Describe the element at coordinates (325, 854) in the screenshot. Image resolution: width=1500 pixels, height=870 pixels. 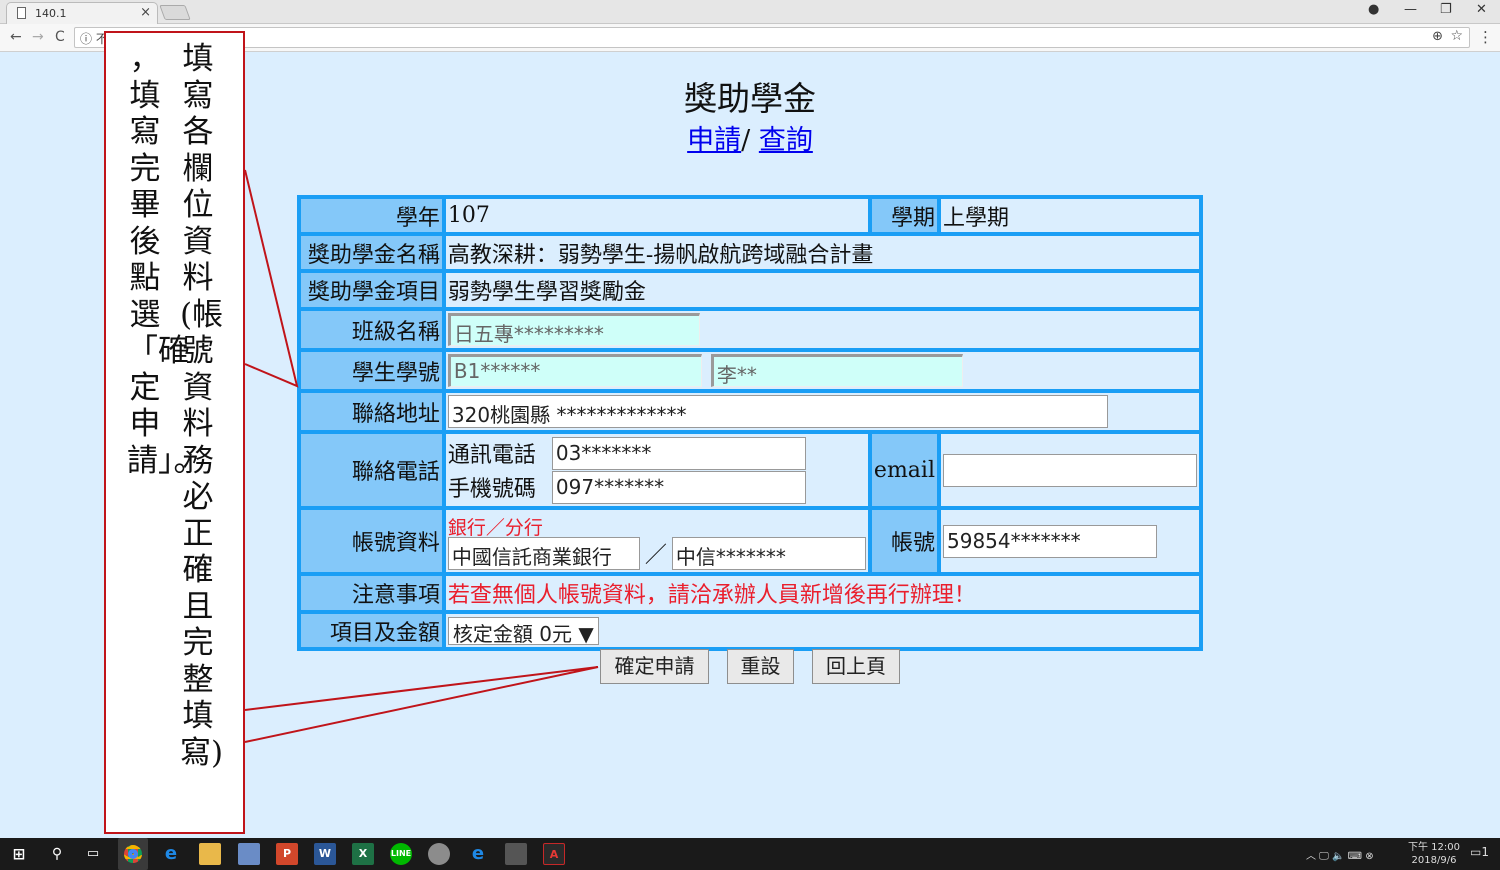
I see `word-icon: W` at that location.